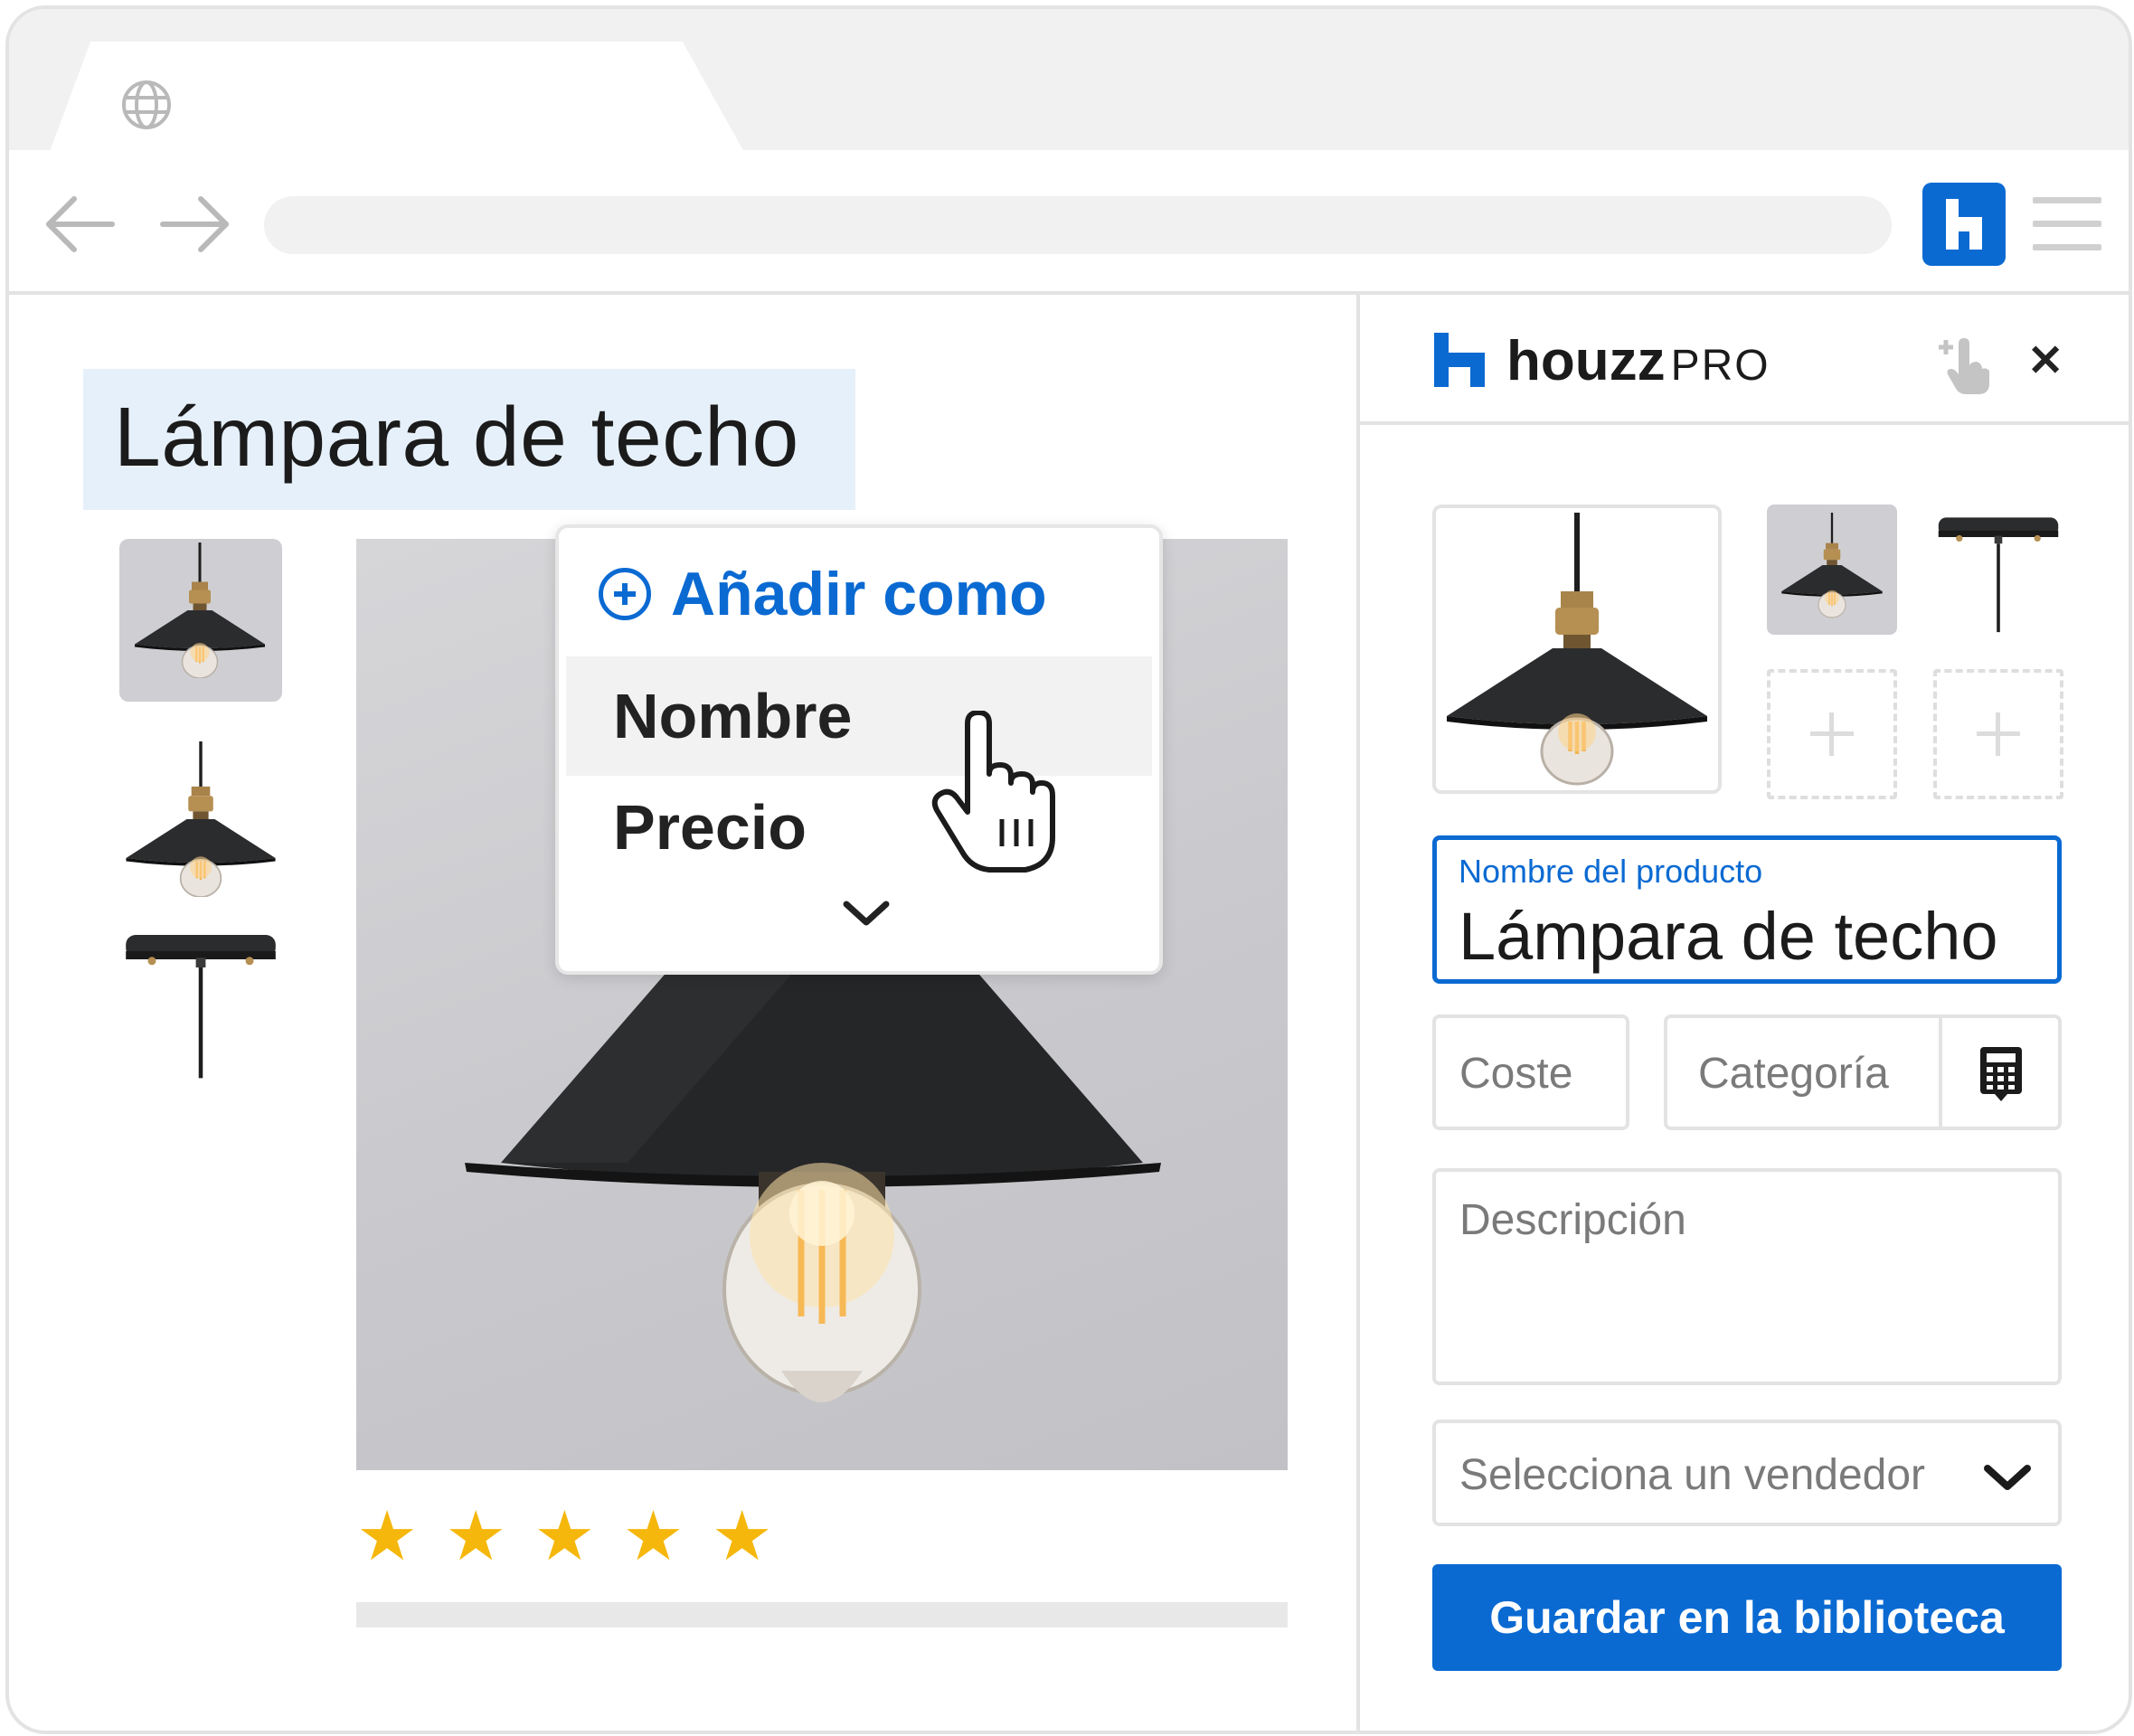 This screenshot has width=2134, height=1736. Describe the element at coordinates (1459, 360) in the screenshot. I see `houzz-logo-icon` at that location.